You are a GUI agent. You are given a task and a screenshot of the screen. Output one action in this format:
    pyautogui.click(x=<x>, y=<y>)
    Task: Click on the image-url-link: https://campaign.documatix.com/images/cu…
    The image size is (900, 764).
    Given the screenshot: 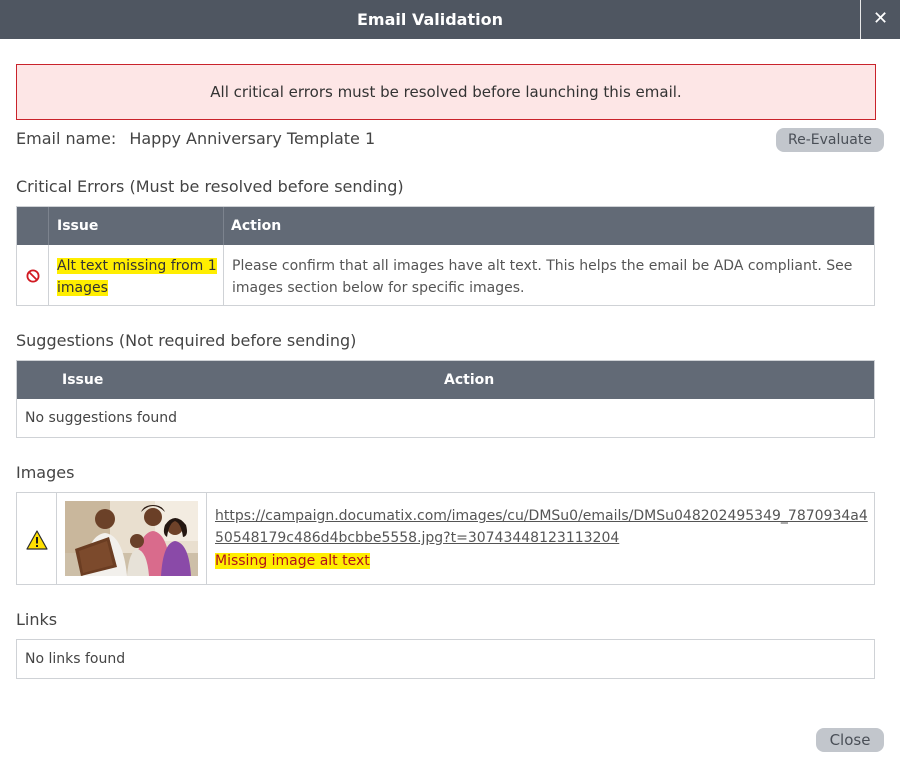 What is the action you would take?
    pyautogui.click(x=542, y=527)
    